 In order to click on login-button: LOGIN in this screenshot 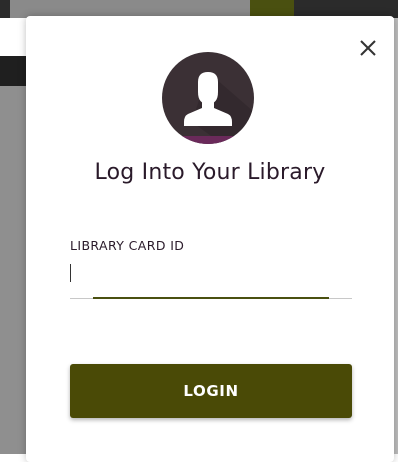, I will do `click(211, 391)`.